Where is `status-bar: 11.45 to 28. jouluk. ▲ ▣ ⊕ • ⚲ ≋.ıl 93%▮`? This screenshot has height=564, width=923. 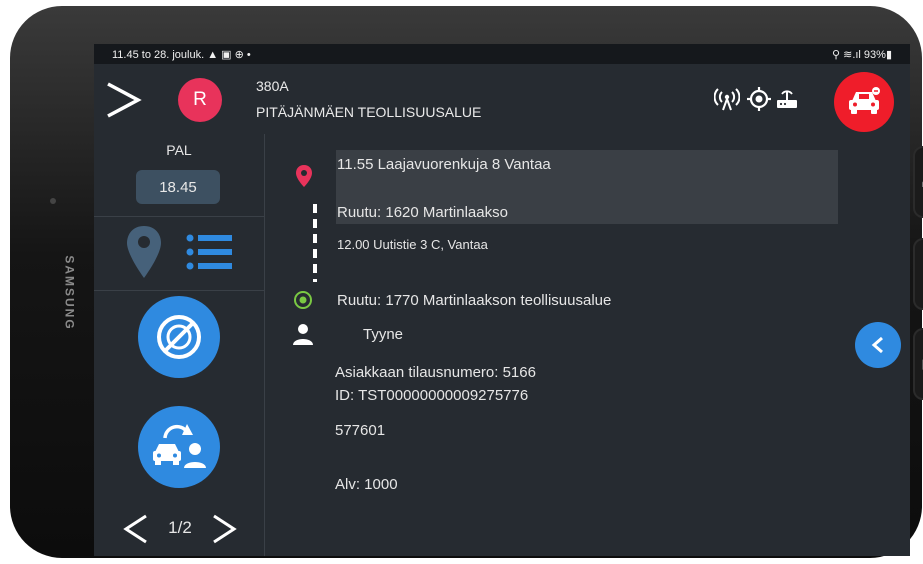 status-bar: 11.45 to 28. jouluk. ▲ ▣ ⊕ • ⚲ ≋.ıl 93%▮ is located at coordinates (502, 54).